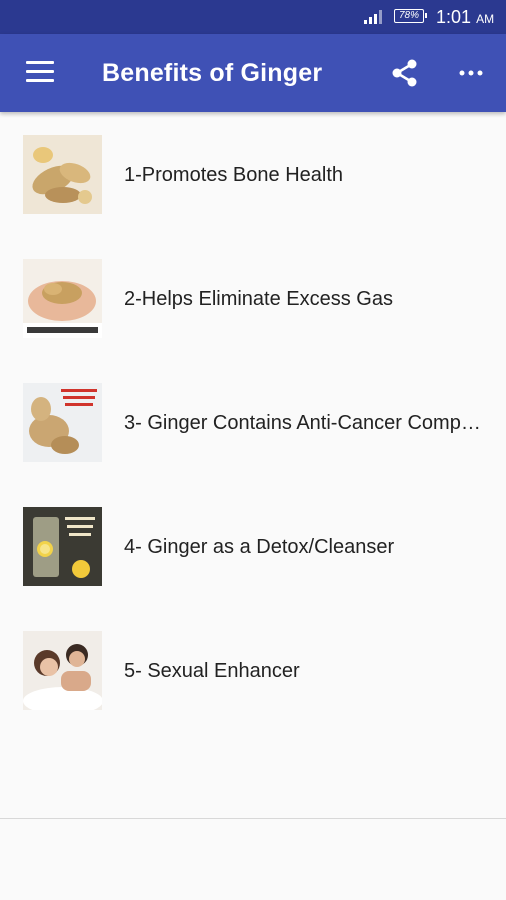 The height and width of the screenshot is (900, 506). I want to click on list-item: 4- Ginger as a Detox/Cleanser, so click(253, 546).